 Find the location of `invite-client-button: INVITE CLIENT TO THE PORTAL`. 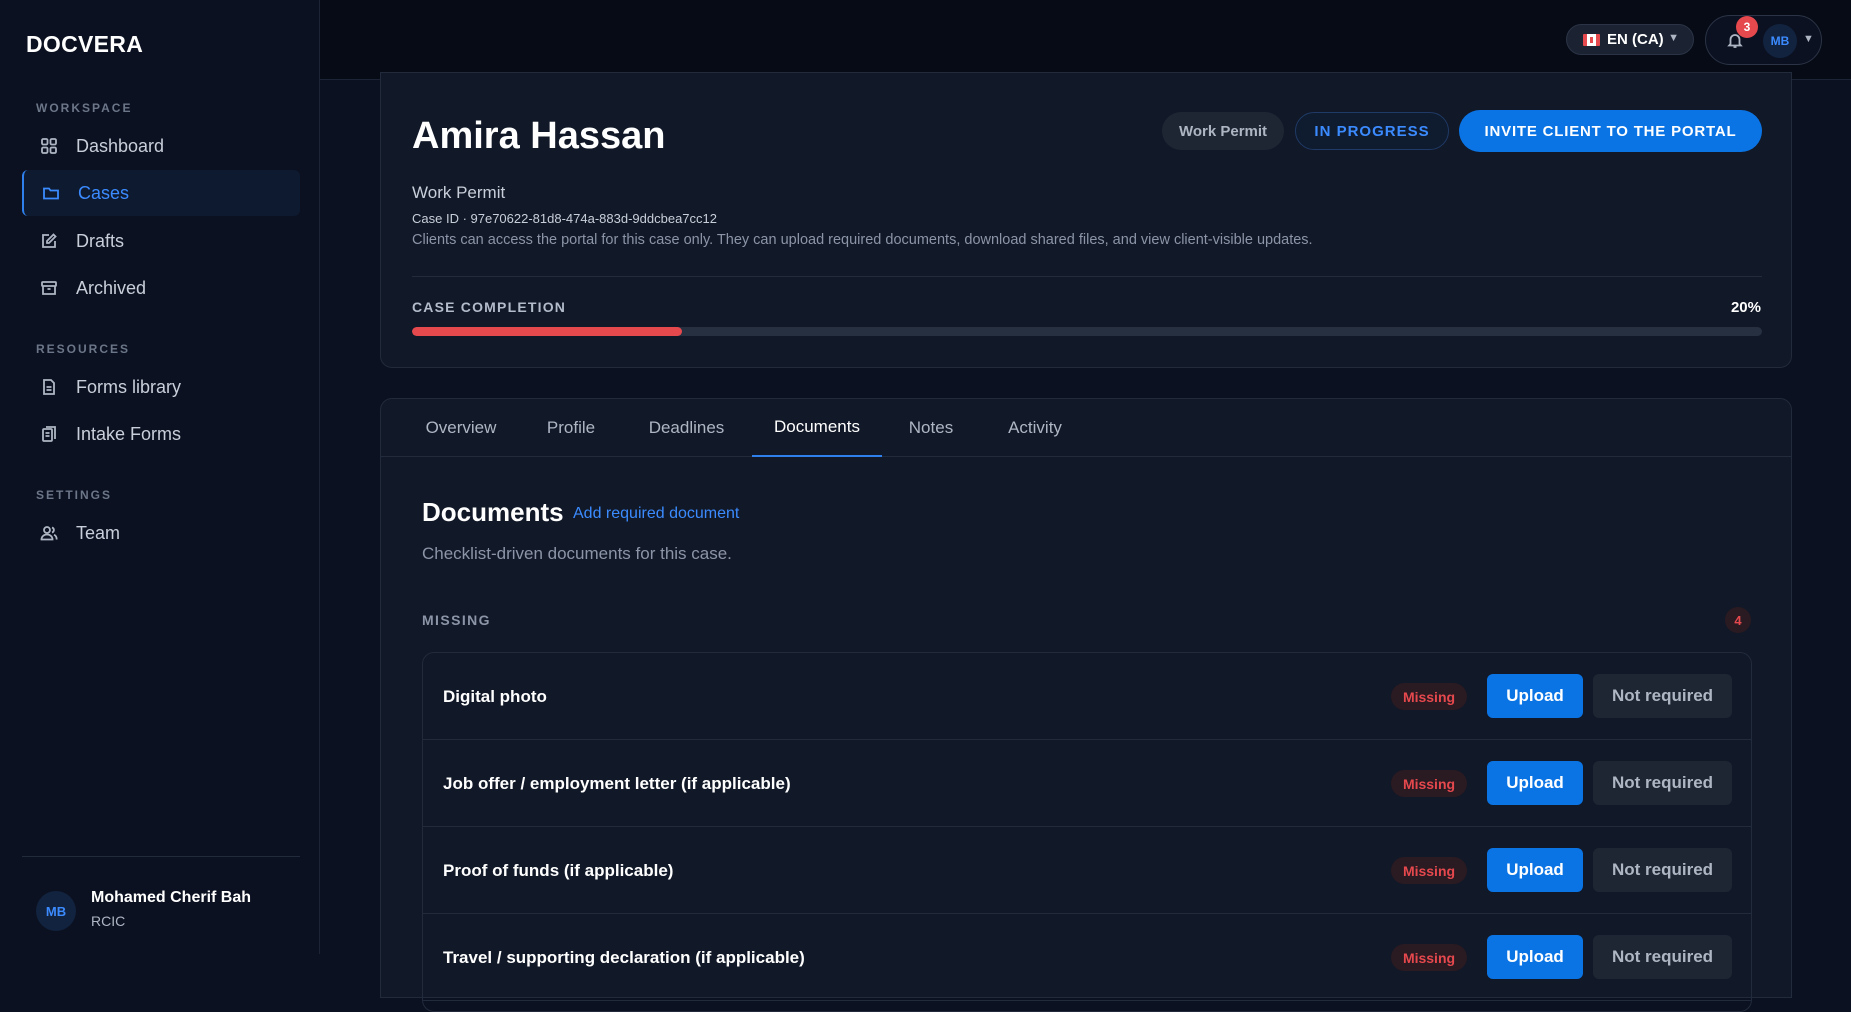

invite-client-button: INVITE CLIENT TO THE PORTAL is located at coordinates (1610, 131).